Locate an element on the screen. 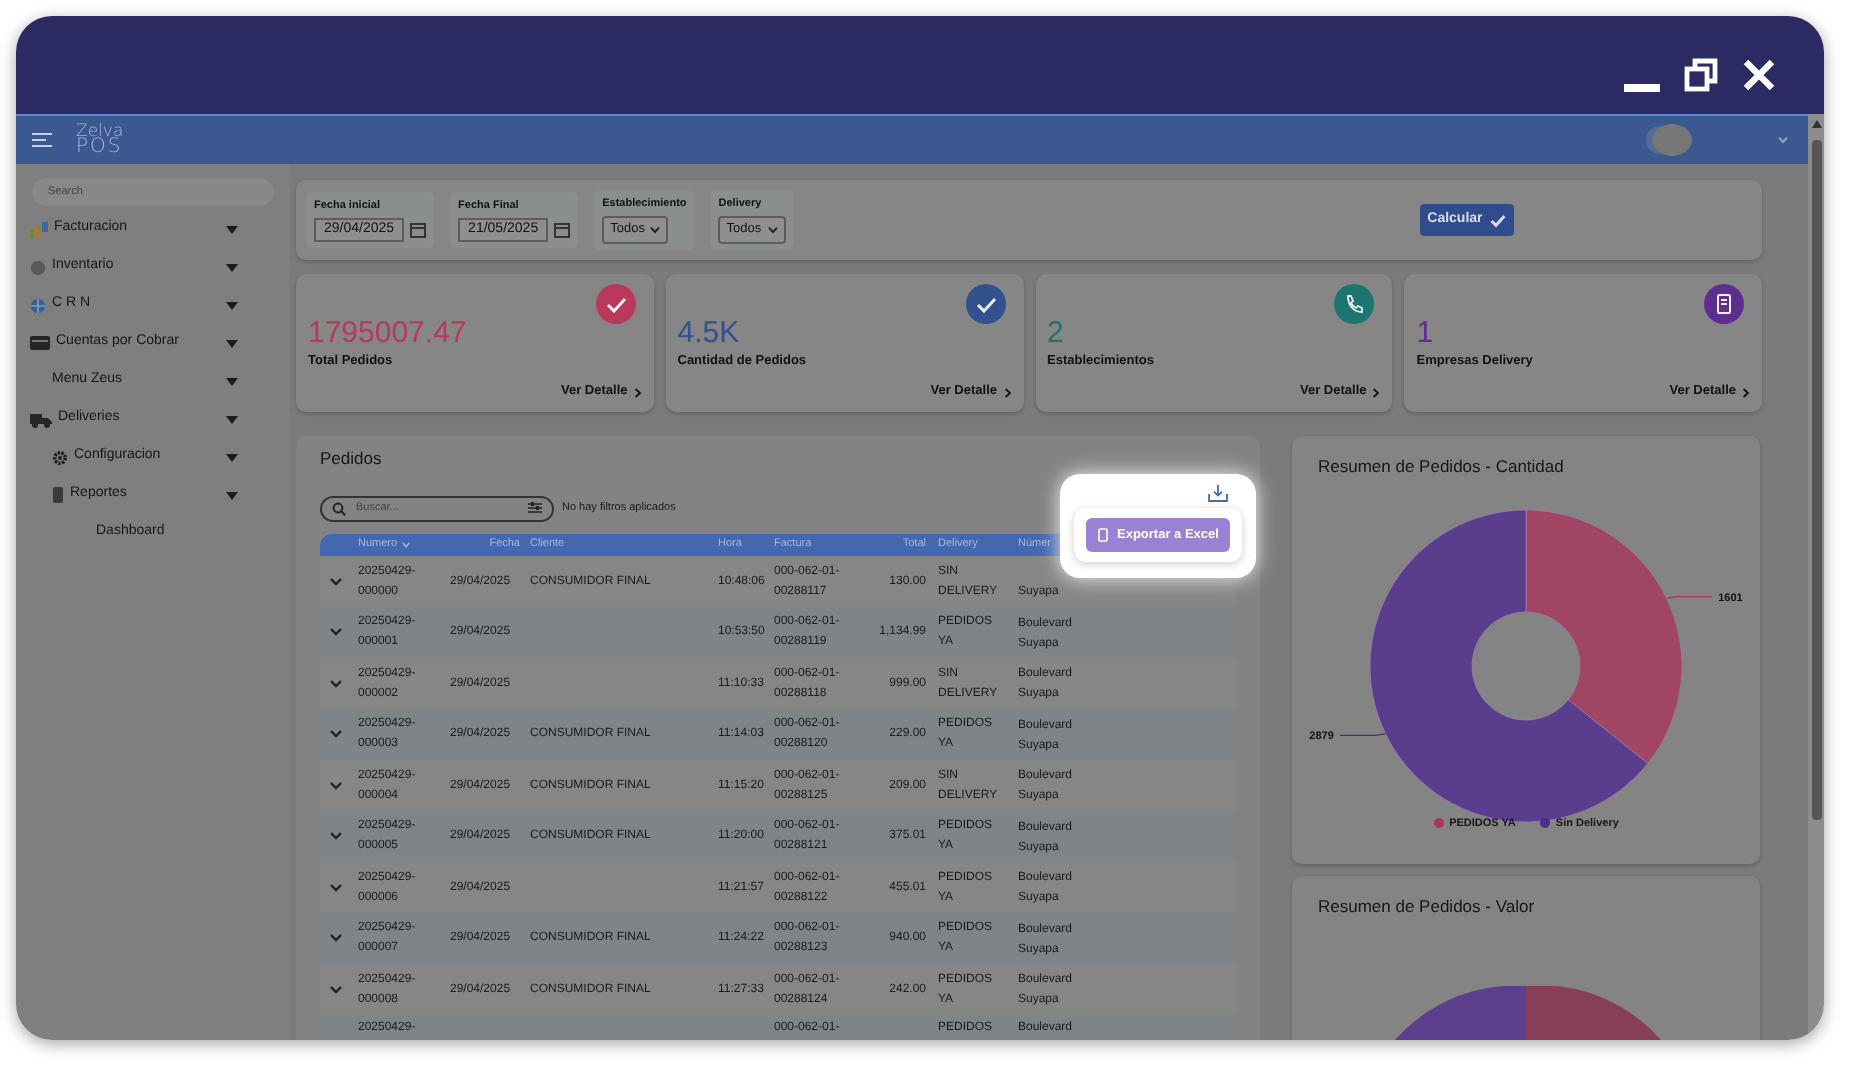 The height and width of the screenshot is (1082, 1868). close-icon is located at coordinates (1759, 75).